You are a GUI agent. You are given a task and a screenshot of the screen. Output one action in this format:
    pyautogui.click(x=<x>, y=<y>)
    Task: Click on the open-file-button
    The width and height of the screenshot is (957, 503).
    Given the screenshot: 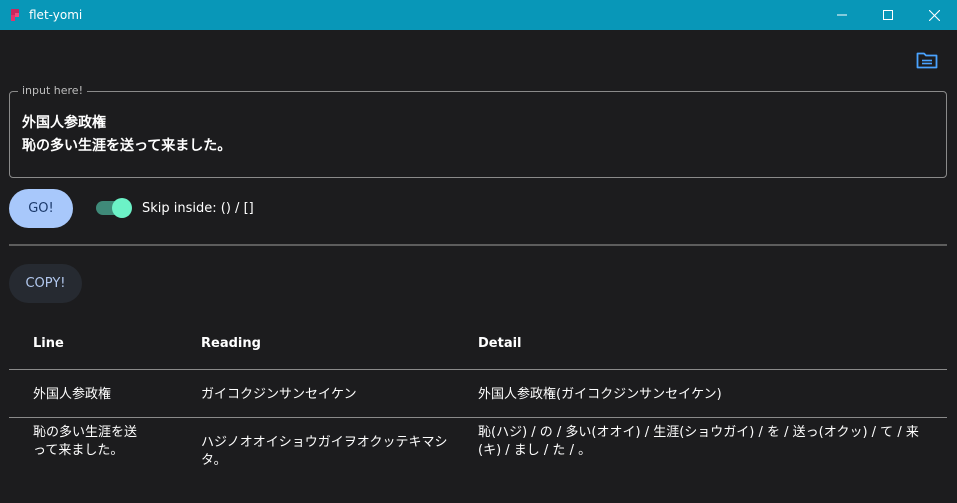 What is the action you would take?
    pyautogui.click(x=927, y=60)
    